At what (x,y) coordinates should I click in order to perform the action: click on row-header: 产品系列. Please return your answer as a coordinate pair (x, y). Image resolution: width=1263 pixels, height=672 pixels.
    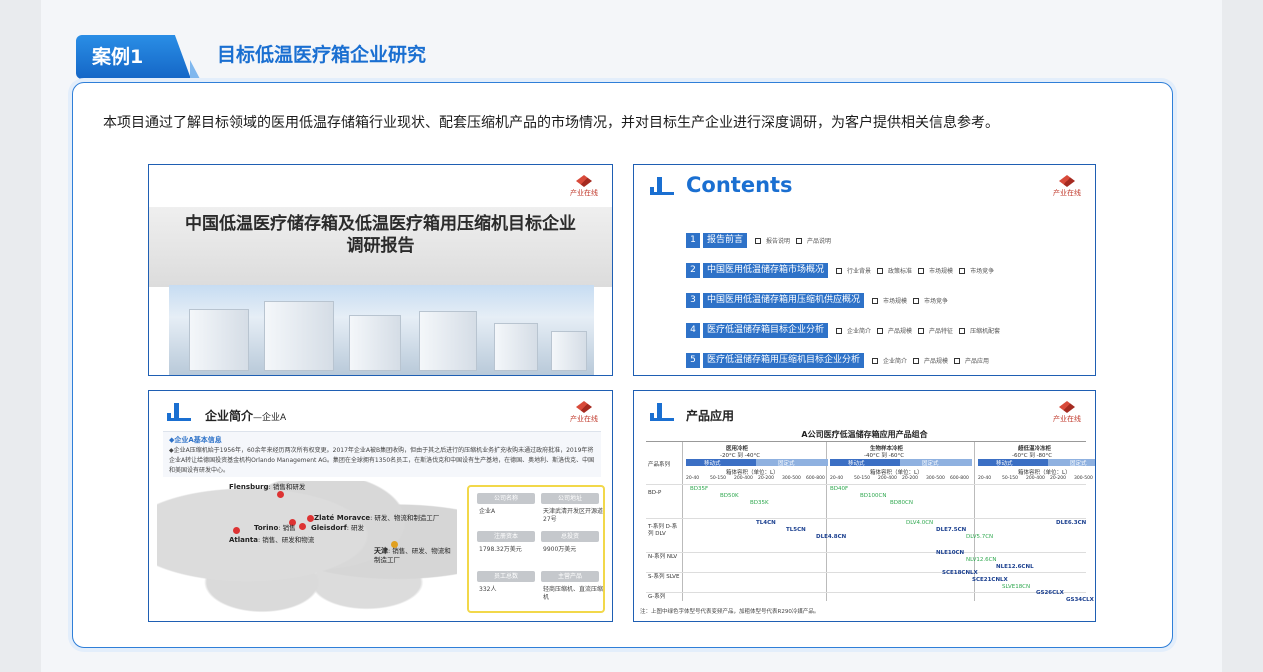
    Looking at the image, I should click on (659, 465).